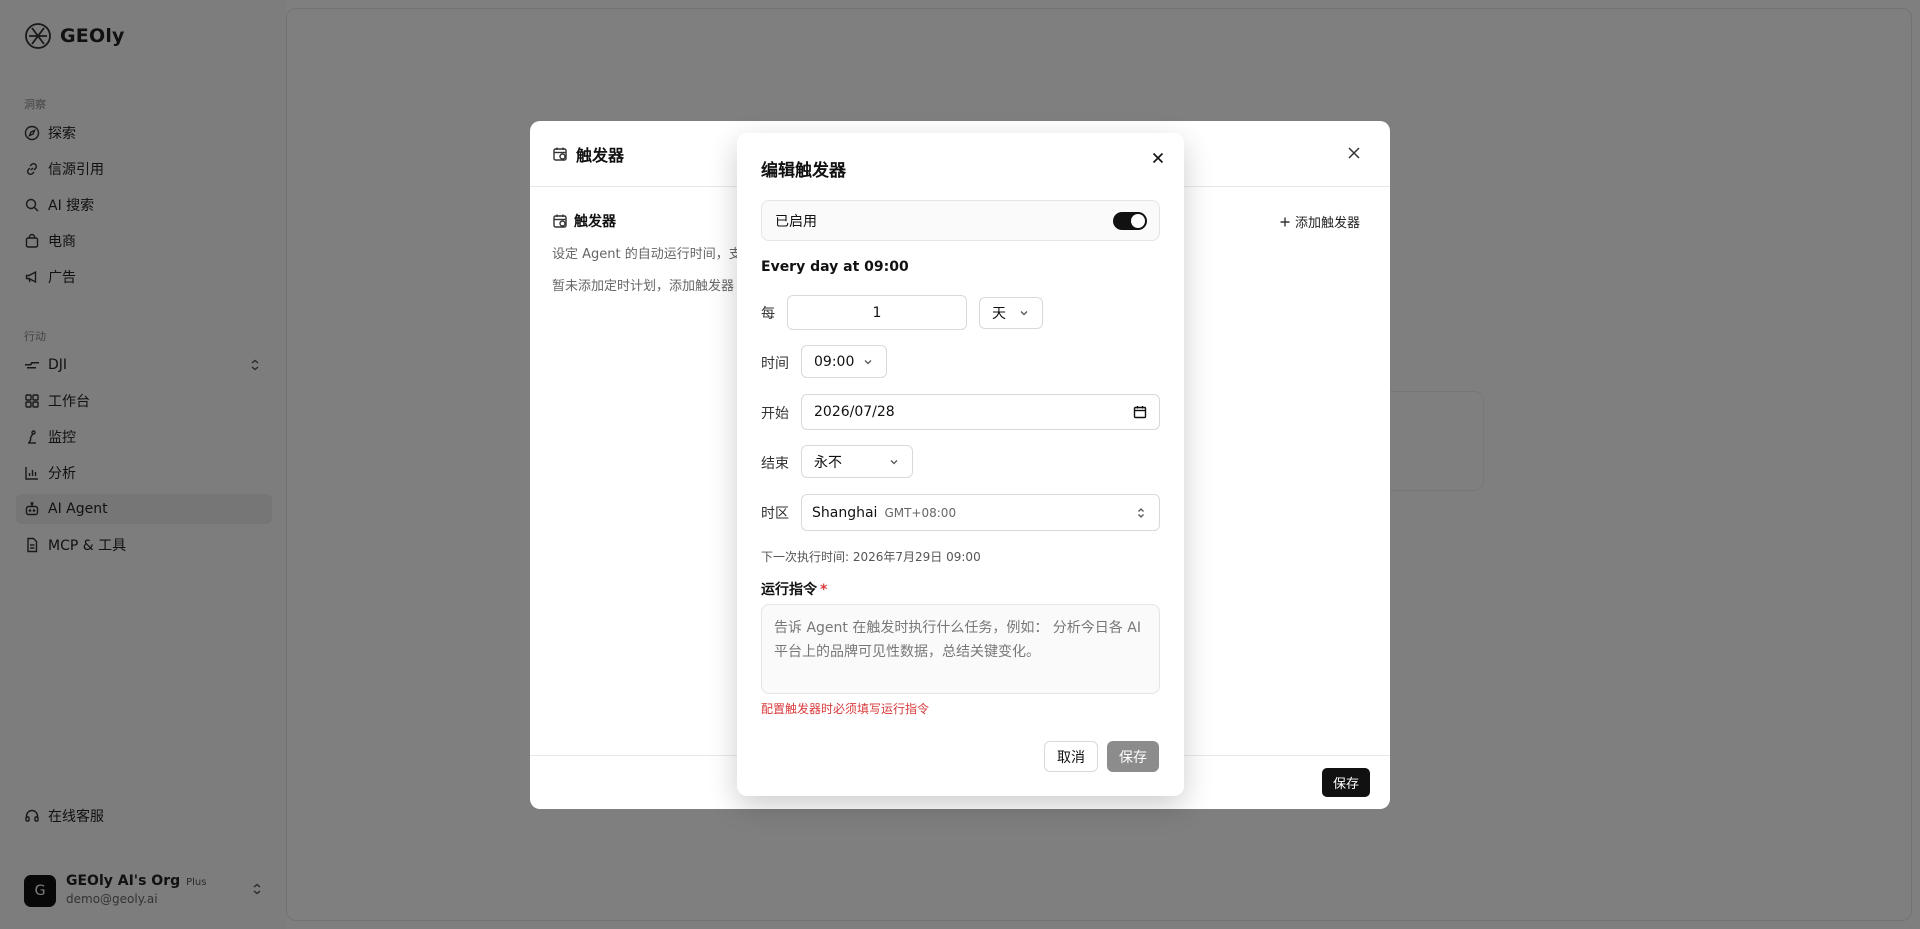 This screenshot has width=1920, height=929. What do you see at coordinates (834, 361) in the screenshot?
I see `time-value: 09:00` at bounding box center [834, 361].